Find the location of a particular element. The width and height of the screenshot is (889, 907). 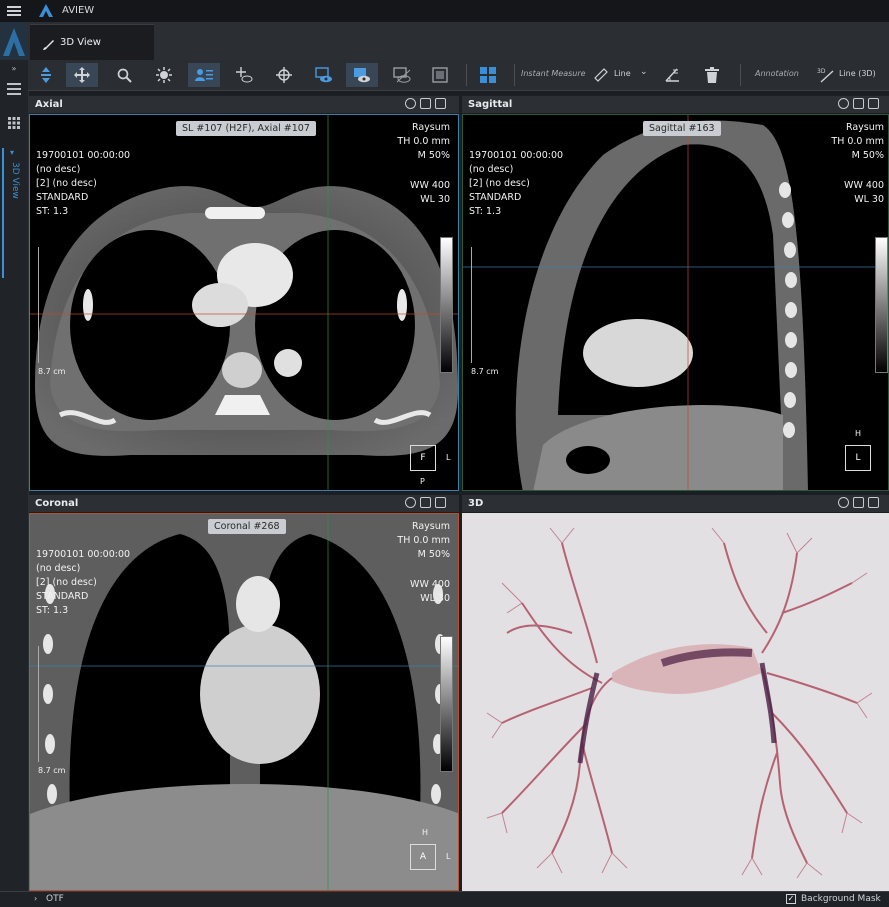

scroll-tool-button is located at coordinates (46, 75).